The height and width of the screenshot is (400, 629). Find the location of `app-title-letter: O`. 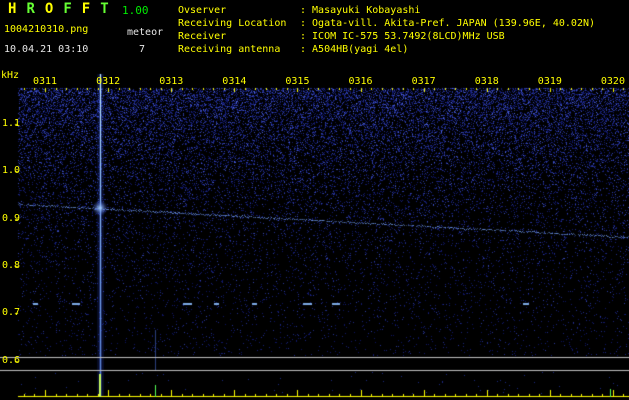

app-title-letter: O is located at coordinates (54, 9).